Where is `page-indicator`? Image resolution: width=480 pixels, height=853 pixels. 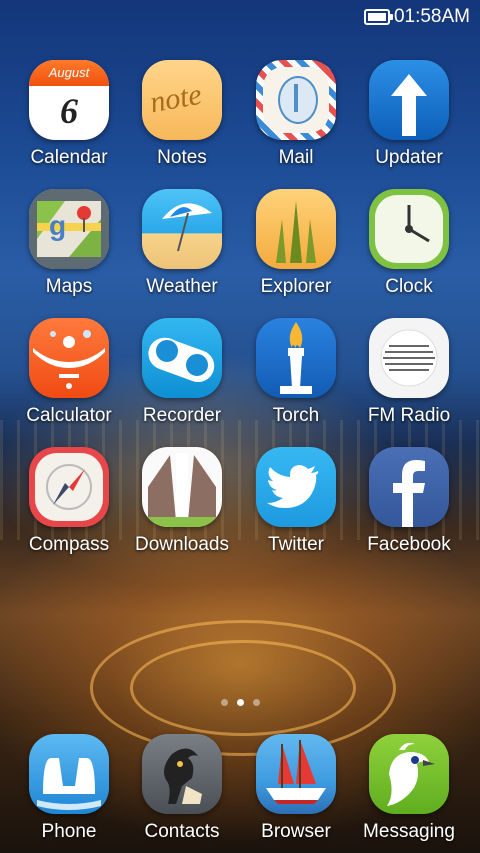 page-indicator is located at coordinates (240, 702).